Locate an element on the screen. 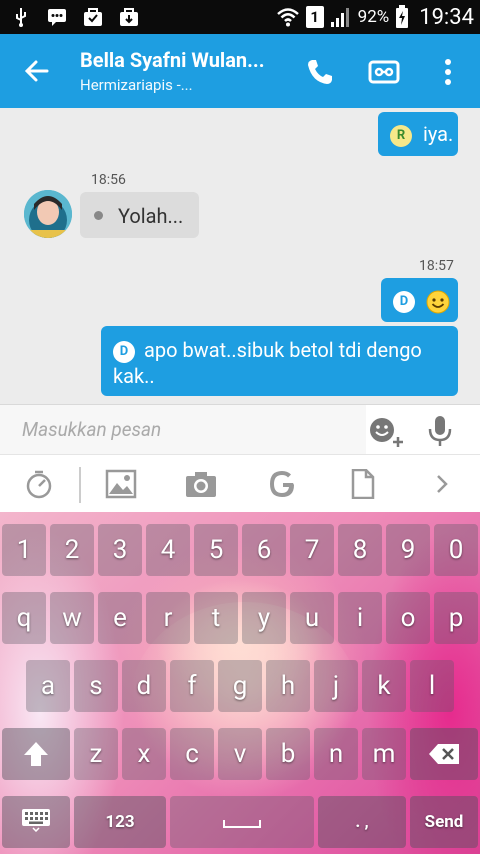 Image resolution: width=480 pixels, height=854 pixels. key-y: y is located at coordinates (264, 618).